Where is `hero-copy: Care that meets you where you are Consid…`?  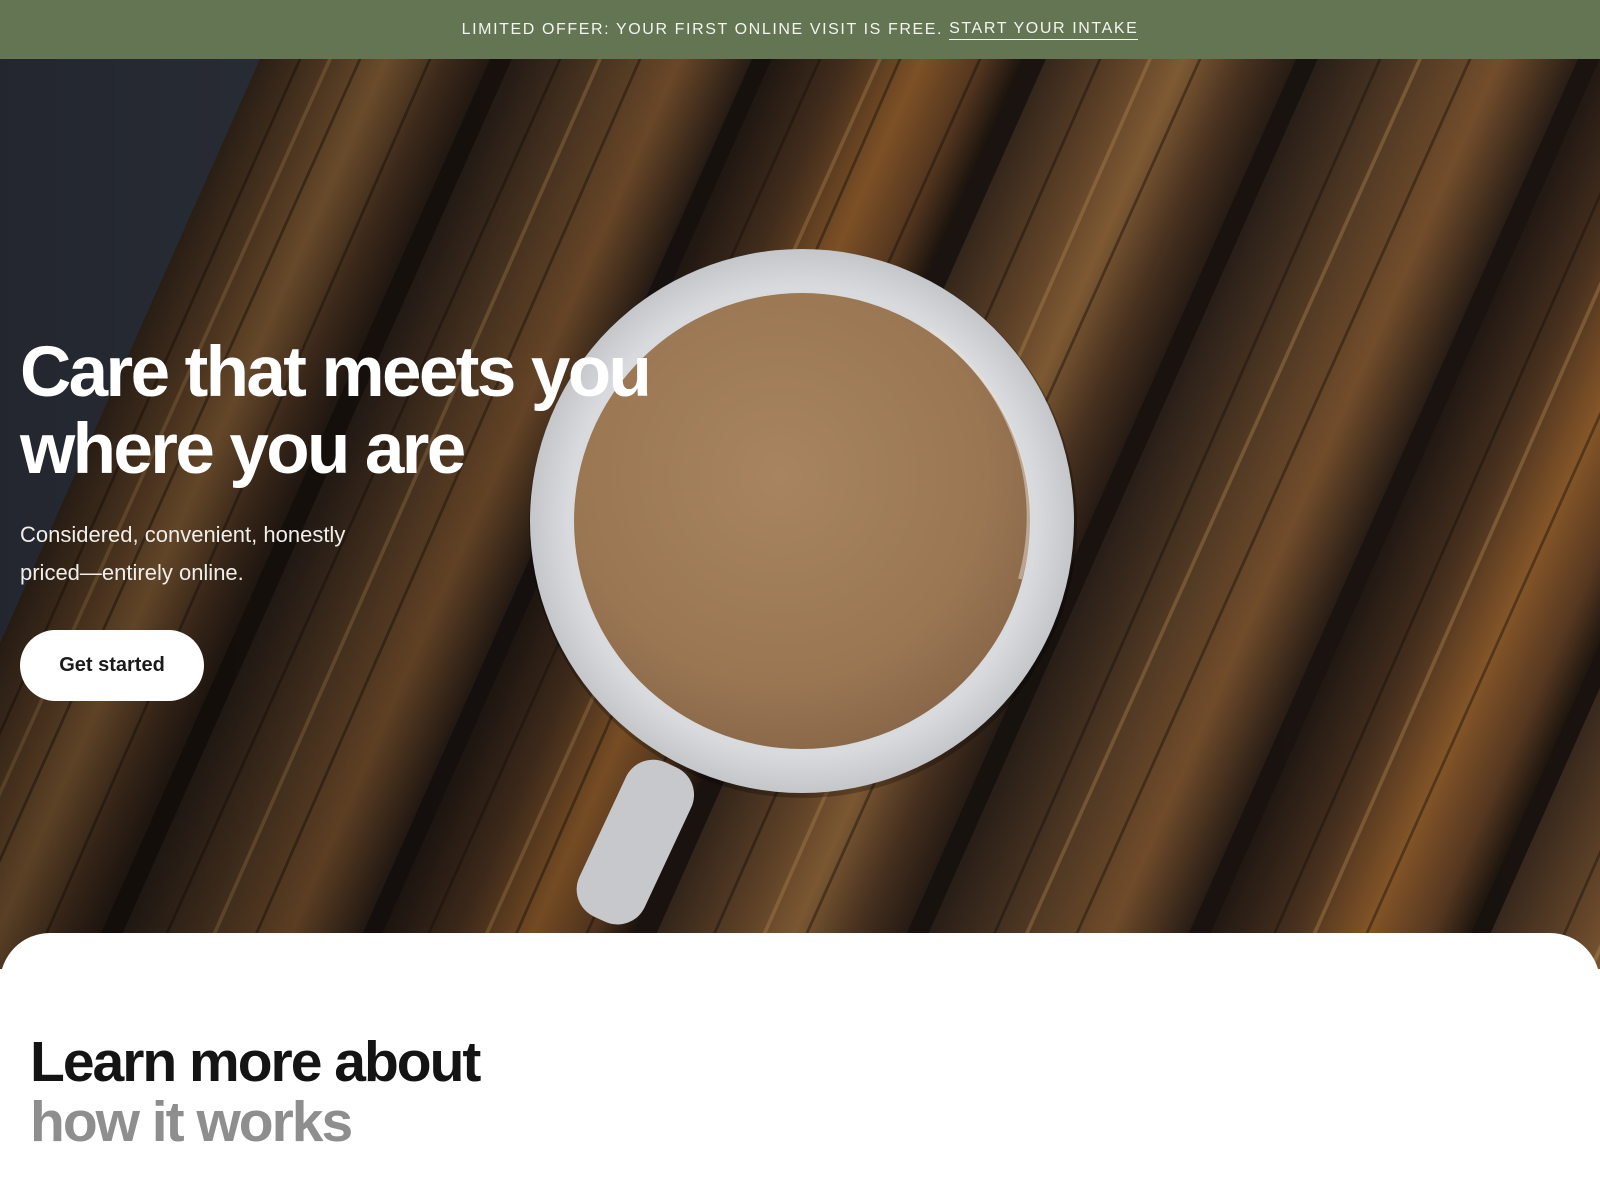
hero-copy: Care that meets you where you are Consid… is located at coordinates (370, 517).